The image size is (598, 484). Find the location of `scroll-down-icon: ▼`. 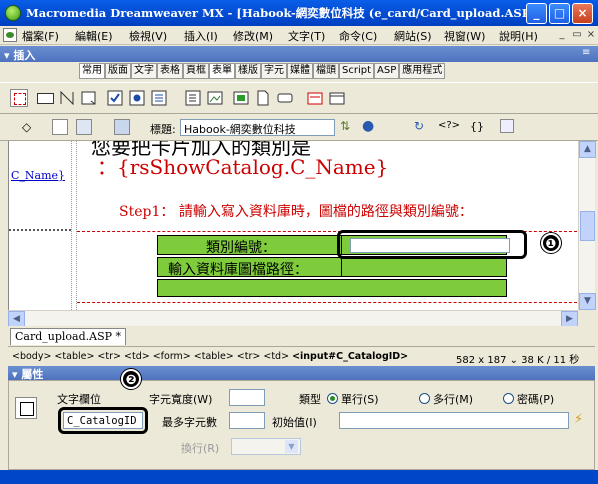

scroll-down-icon: ▼ is located at coordinates (587, 301).